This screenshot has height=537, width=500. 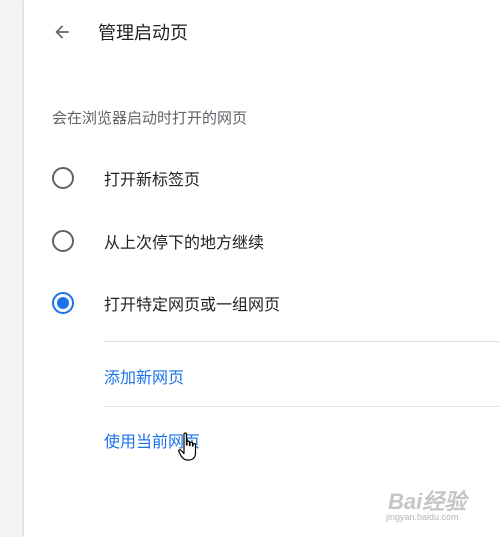 What do you see at coordinates (63, 303) in the screenshot?
I see `radio-button-selected` at bounding box center [63, 303].